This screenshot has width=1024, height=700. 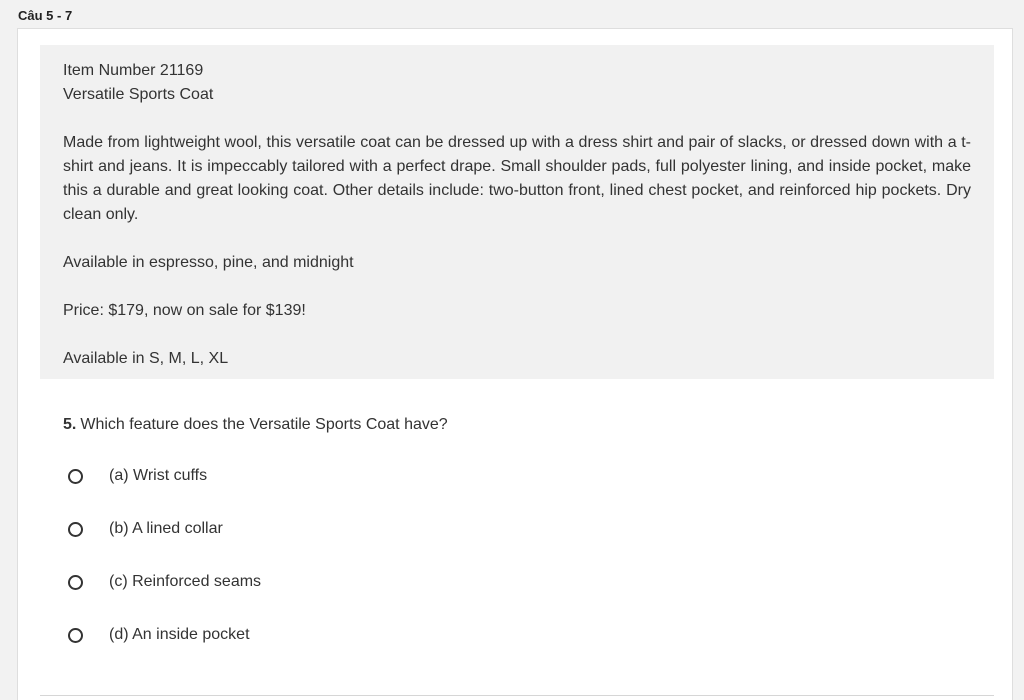 I want to click on question-number: 5., so click(x=70, y=424).